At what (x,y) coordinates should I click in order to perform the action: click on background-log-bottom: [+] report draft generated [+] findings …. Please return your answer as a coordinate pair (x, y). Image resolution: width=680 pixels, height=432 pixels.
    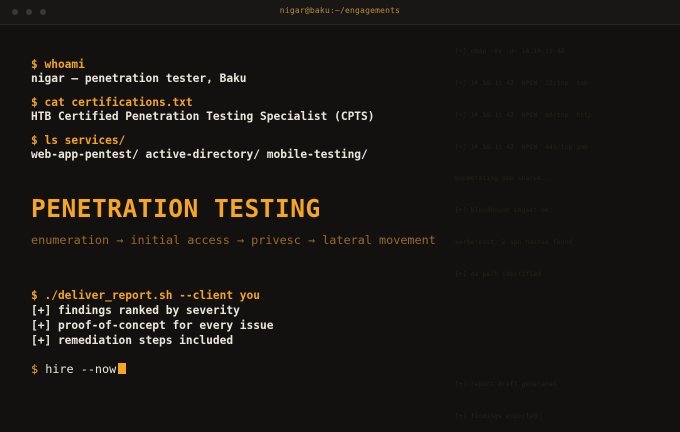
    Looking at the image, I should click on (506, 395).